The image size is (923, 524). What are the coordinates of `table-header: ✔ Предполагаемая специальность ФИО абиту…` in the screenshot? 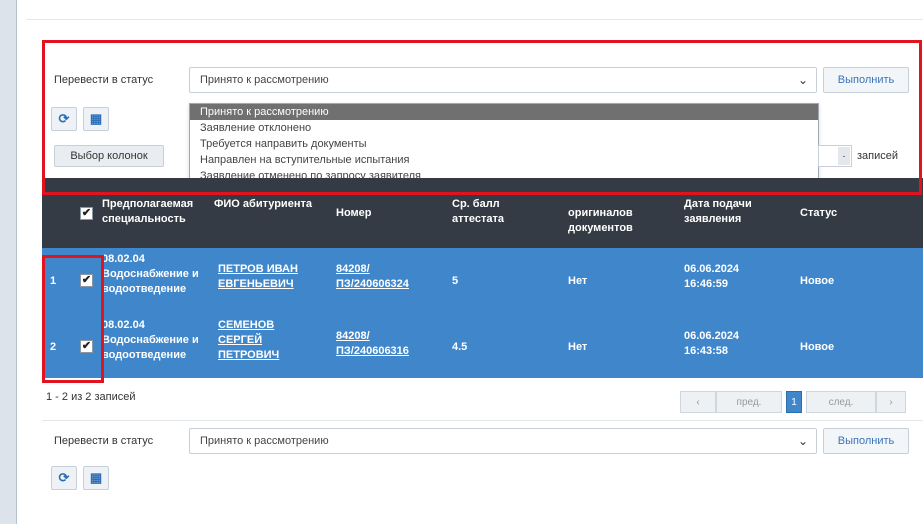 It's located at (482, 218).